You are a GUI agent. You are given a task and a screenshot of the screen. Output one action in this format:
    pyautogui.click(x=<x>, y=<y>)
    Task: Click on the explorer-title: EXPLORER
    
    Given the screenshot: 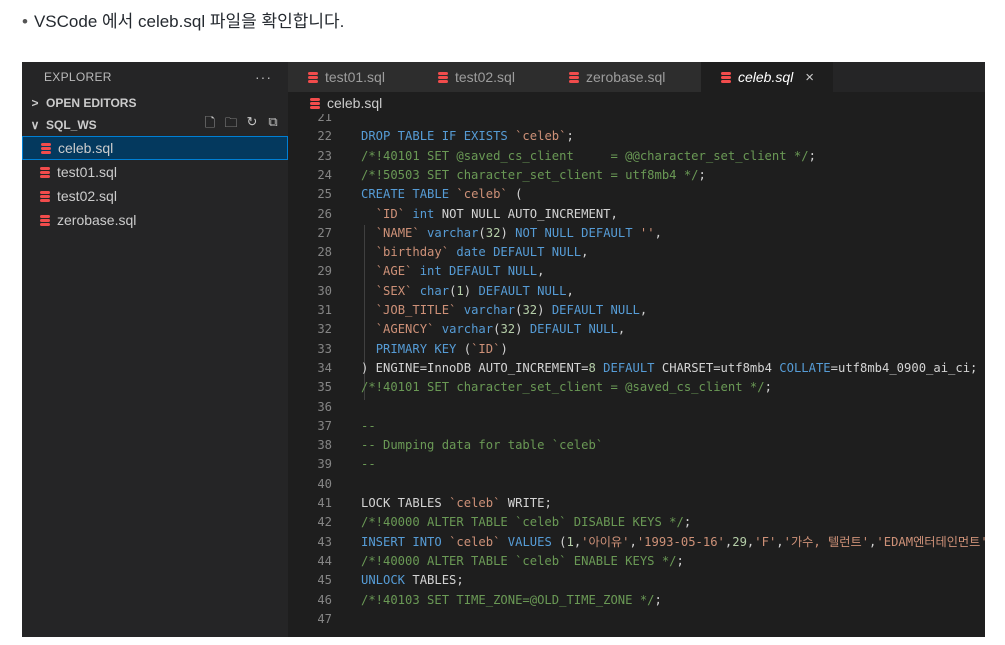 What is the action you would take?
    pyautogui.click(x=78, y=77)
    